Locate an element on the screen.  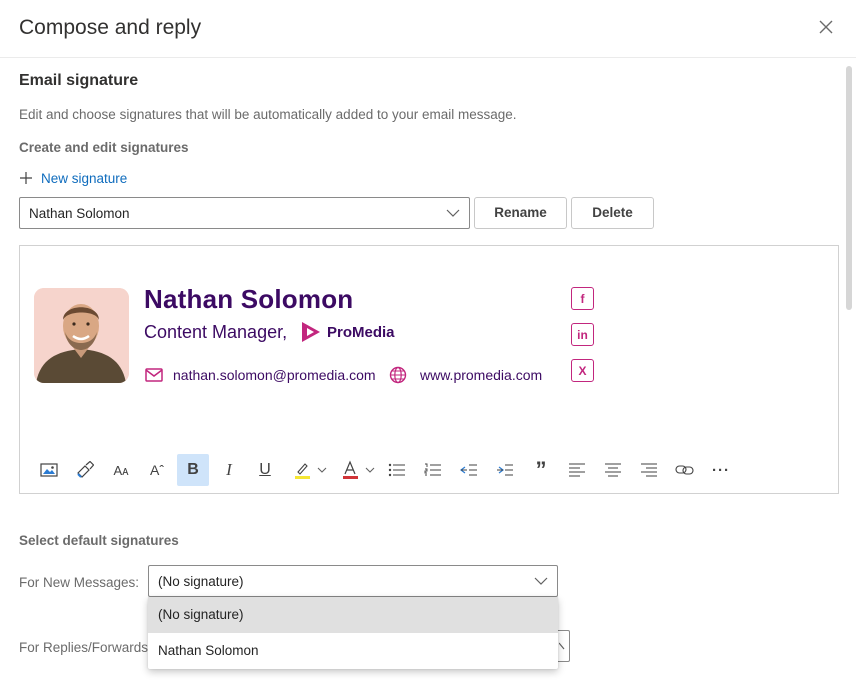
highlight-icon is located at coordinates (311, 470).